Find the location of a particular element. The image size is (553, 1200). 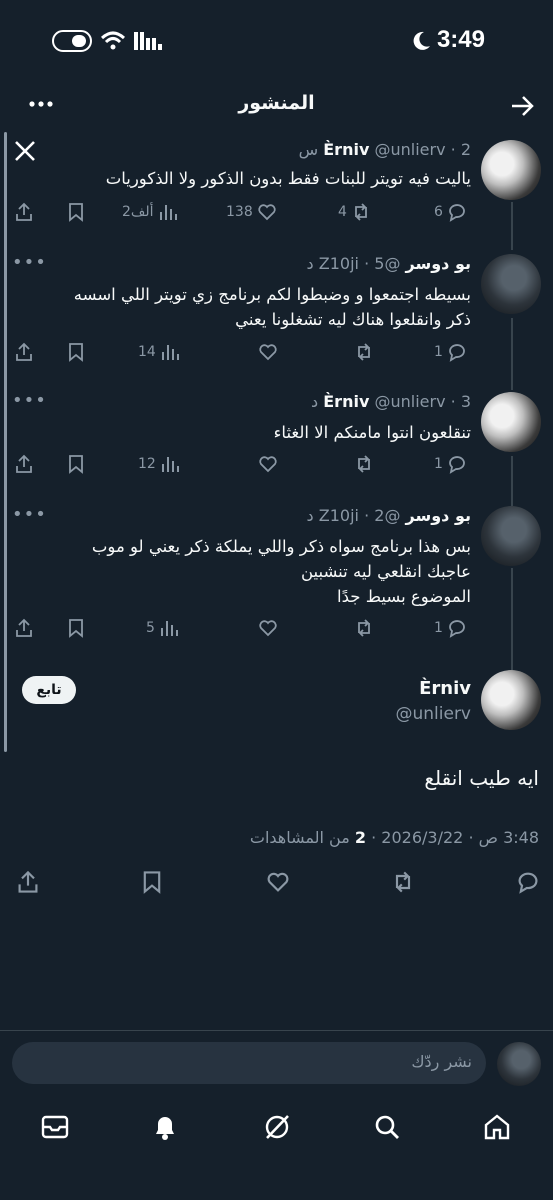

like-stat: 138 is located at coordinates (251, 212).